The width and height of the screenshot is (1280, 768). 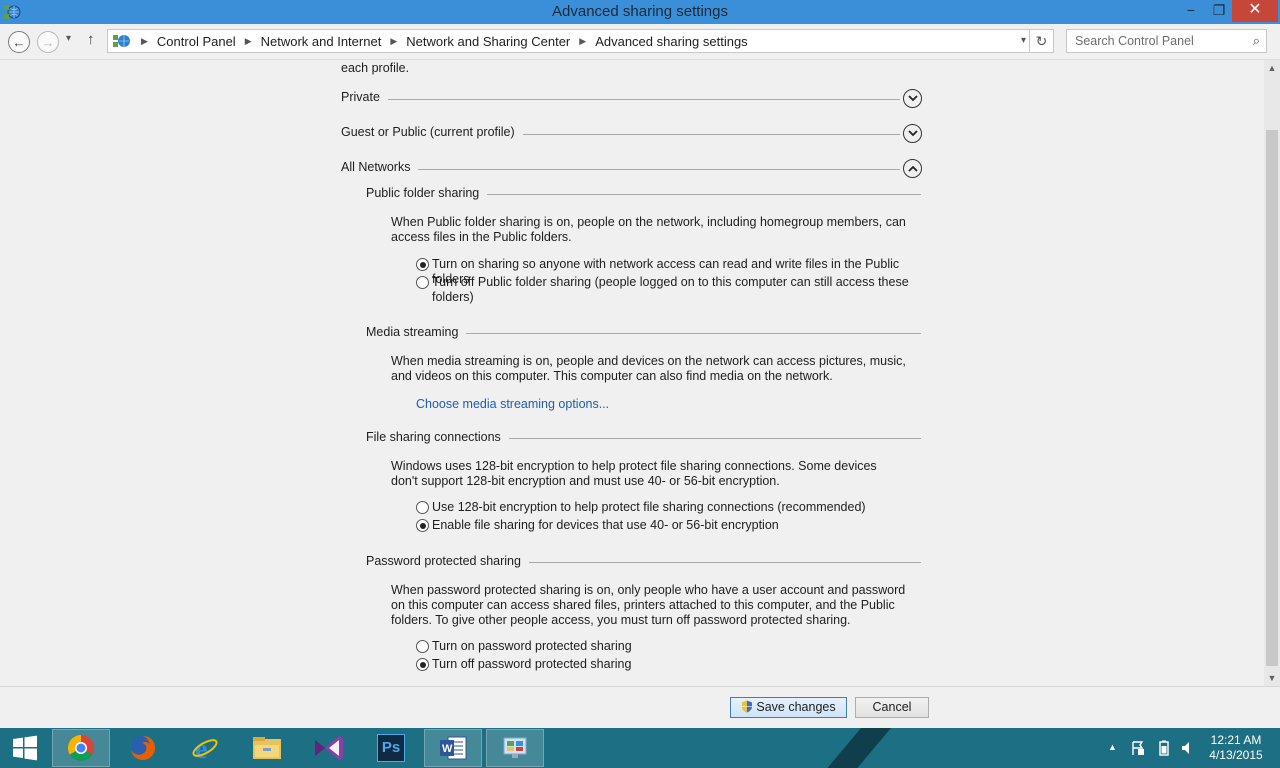 I want to click on profile-private: Private, so click(x=631, y=99).